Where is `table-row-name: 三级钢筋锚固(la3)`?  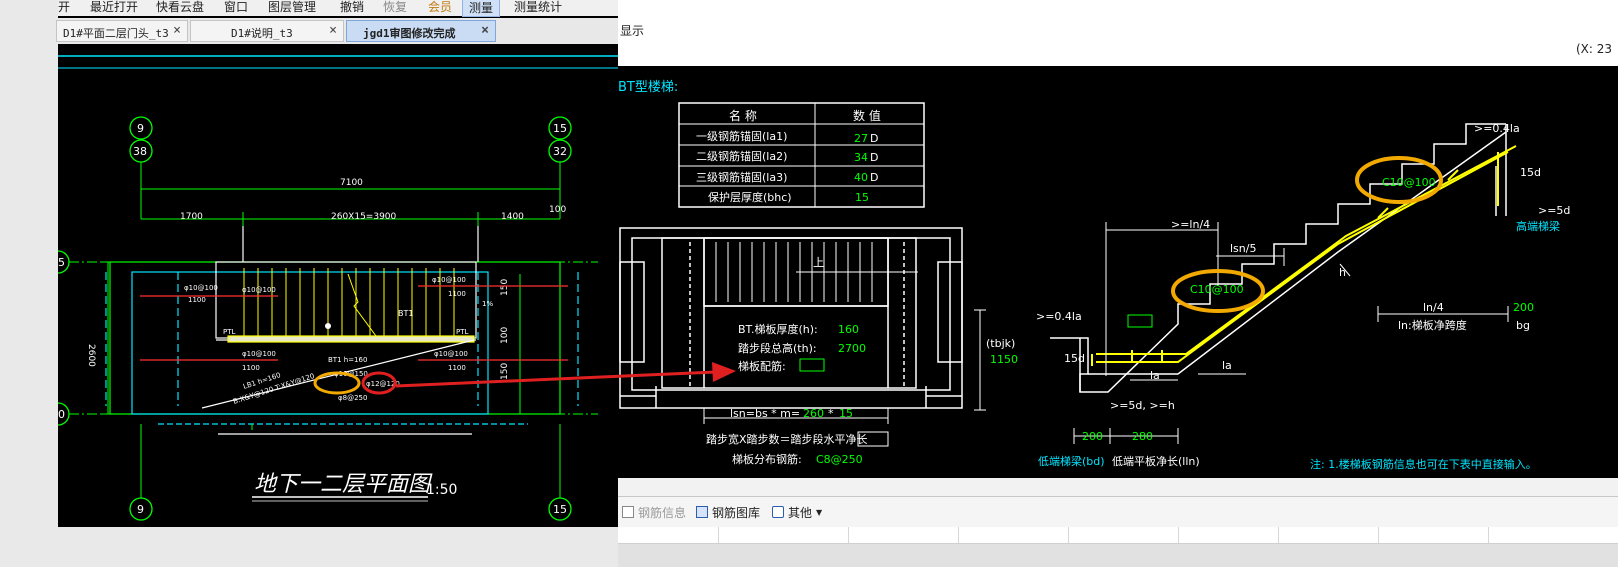
table-row-name: 三级钢筋锚固(la3) is located at coordinates (741, 177).